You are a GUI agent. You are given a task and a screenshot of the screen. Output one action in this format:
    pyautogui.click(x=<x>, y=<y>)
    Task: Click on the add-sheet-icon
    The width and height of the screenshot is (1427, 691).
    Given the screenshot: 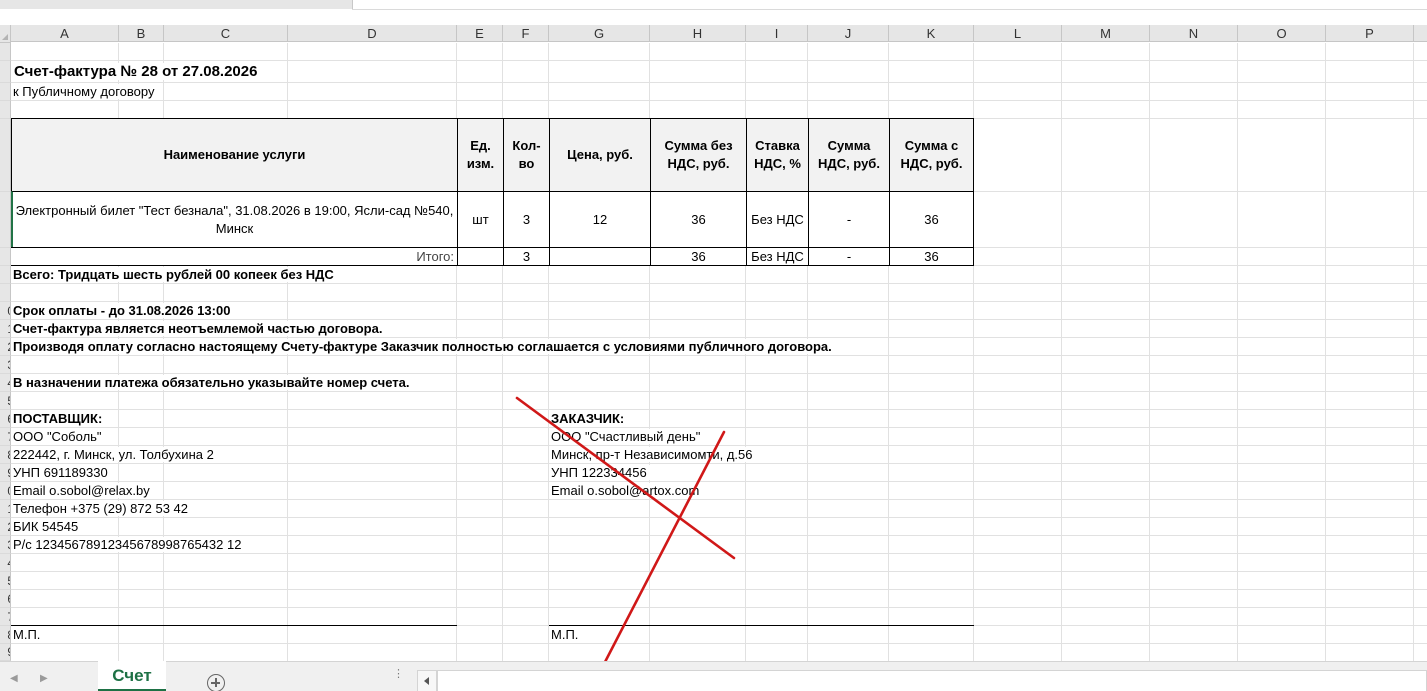 What is the action you would take?
    pyautogui.click(x=216, y=682)
    